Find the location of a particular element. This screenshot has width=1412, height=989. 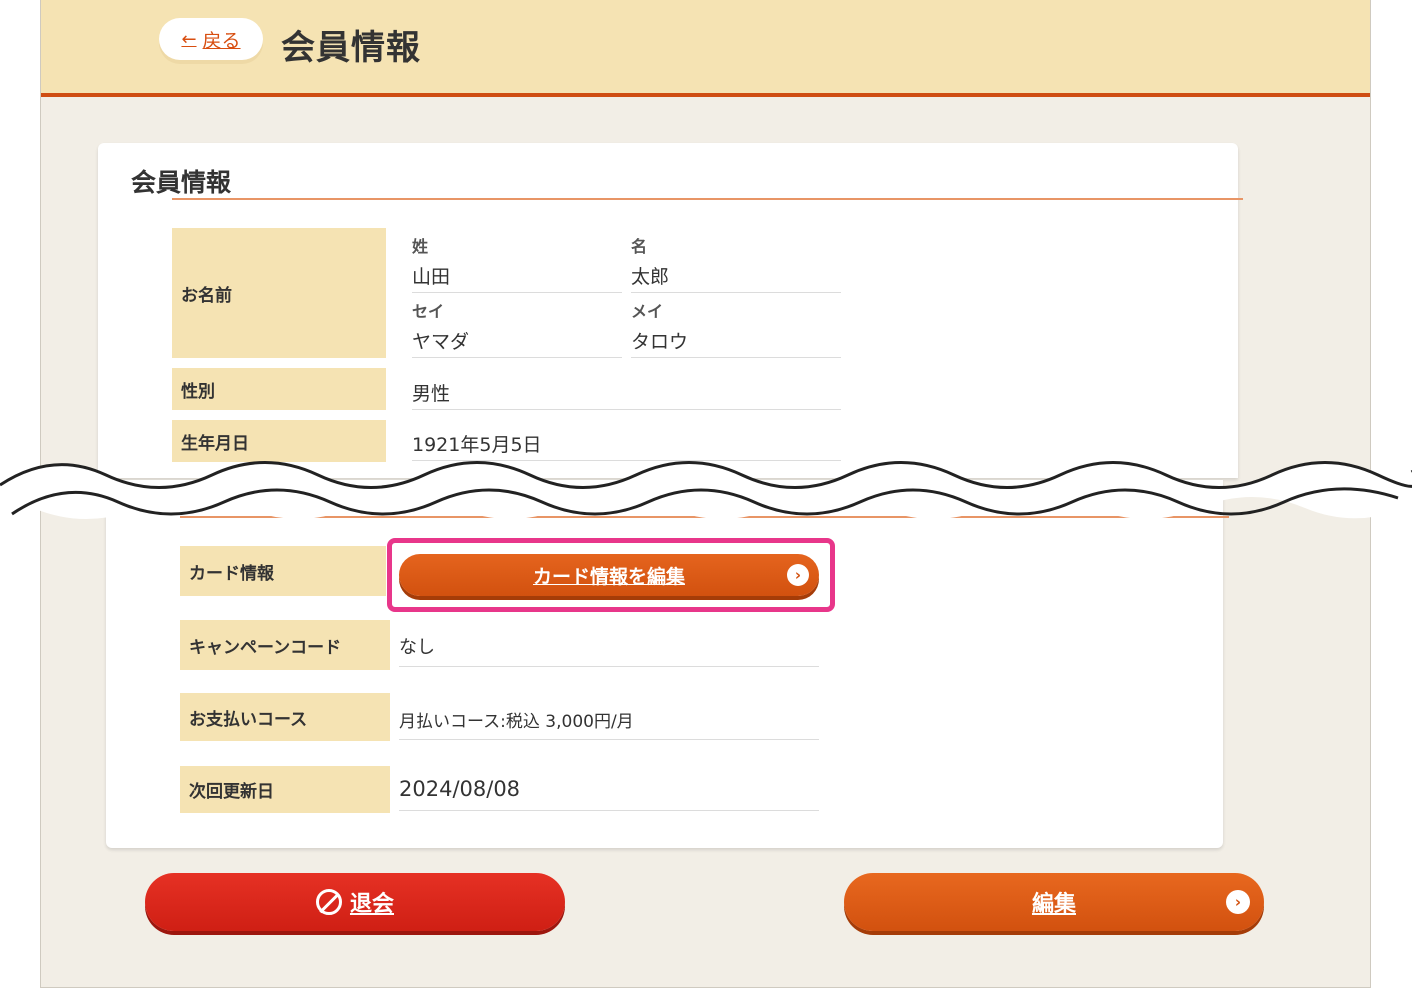

edit-button: 編集 › is located at coordinates (1054, 902).